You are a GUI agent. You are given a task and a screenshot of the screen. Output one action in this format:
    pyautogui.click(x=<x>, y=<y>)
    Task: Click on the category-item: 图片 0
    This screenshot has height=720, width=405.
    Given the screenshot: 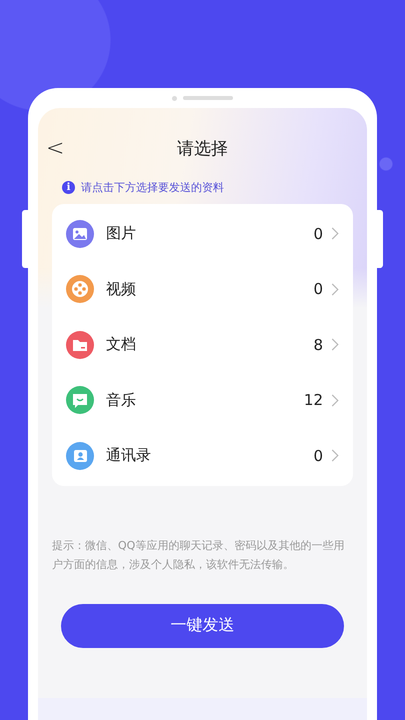 What is the action you would take?
    pyautogui.click(x=202, y=234)
    